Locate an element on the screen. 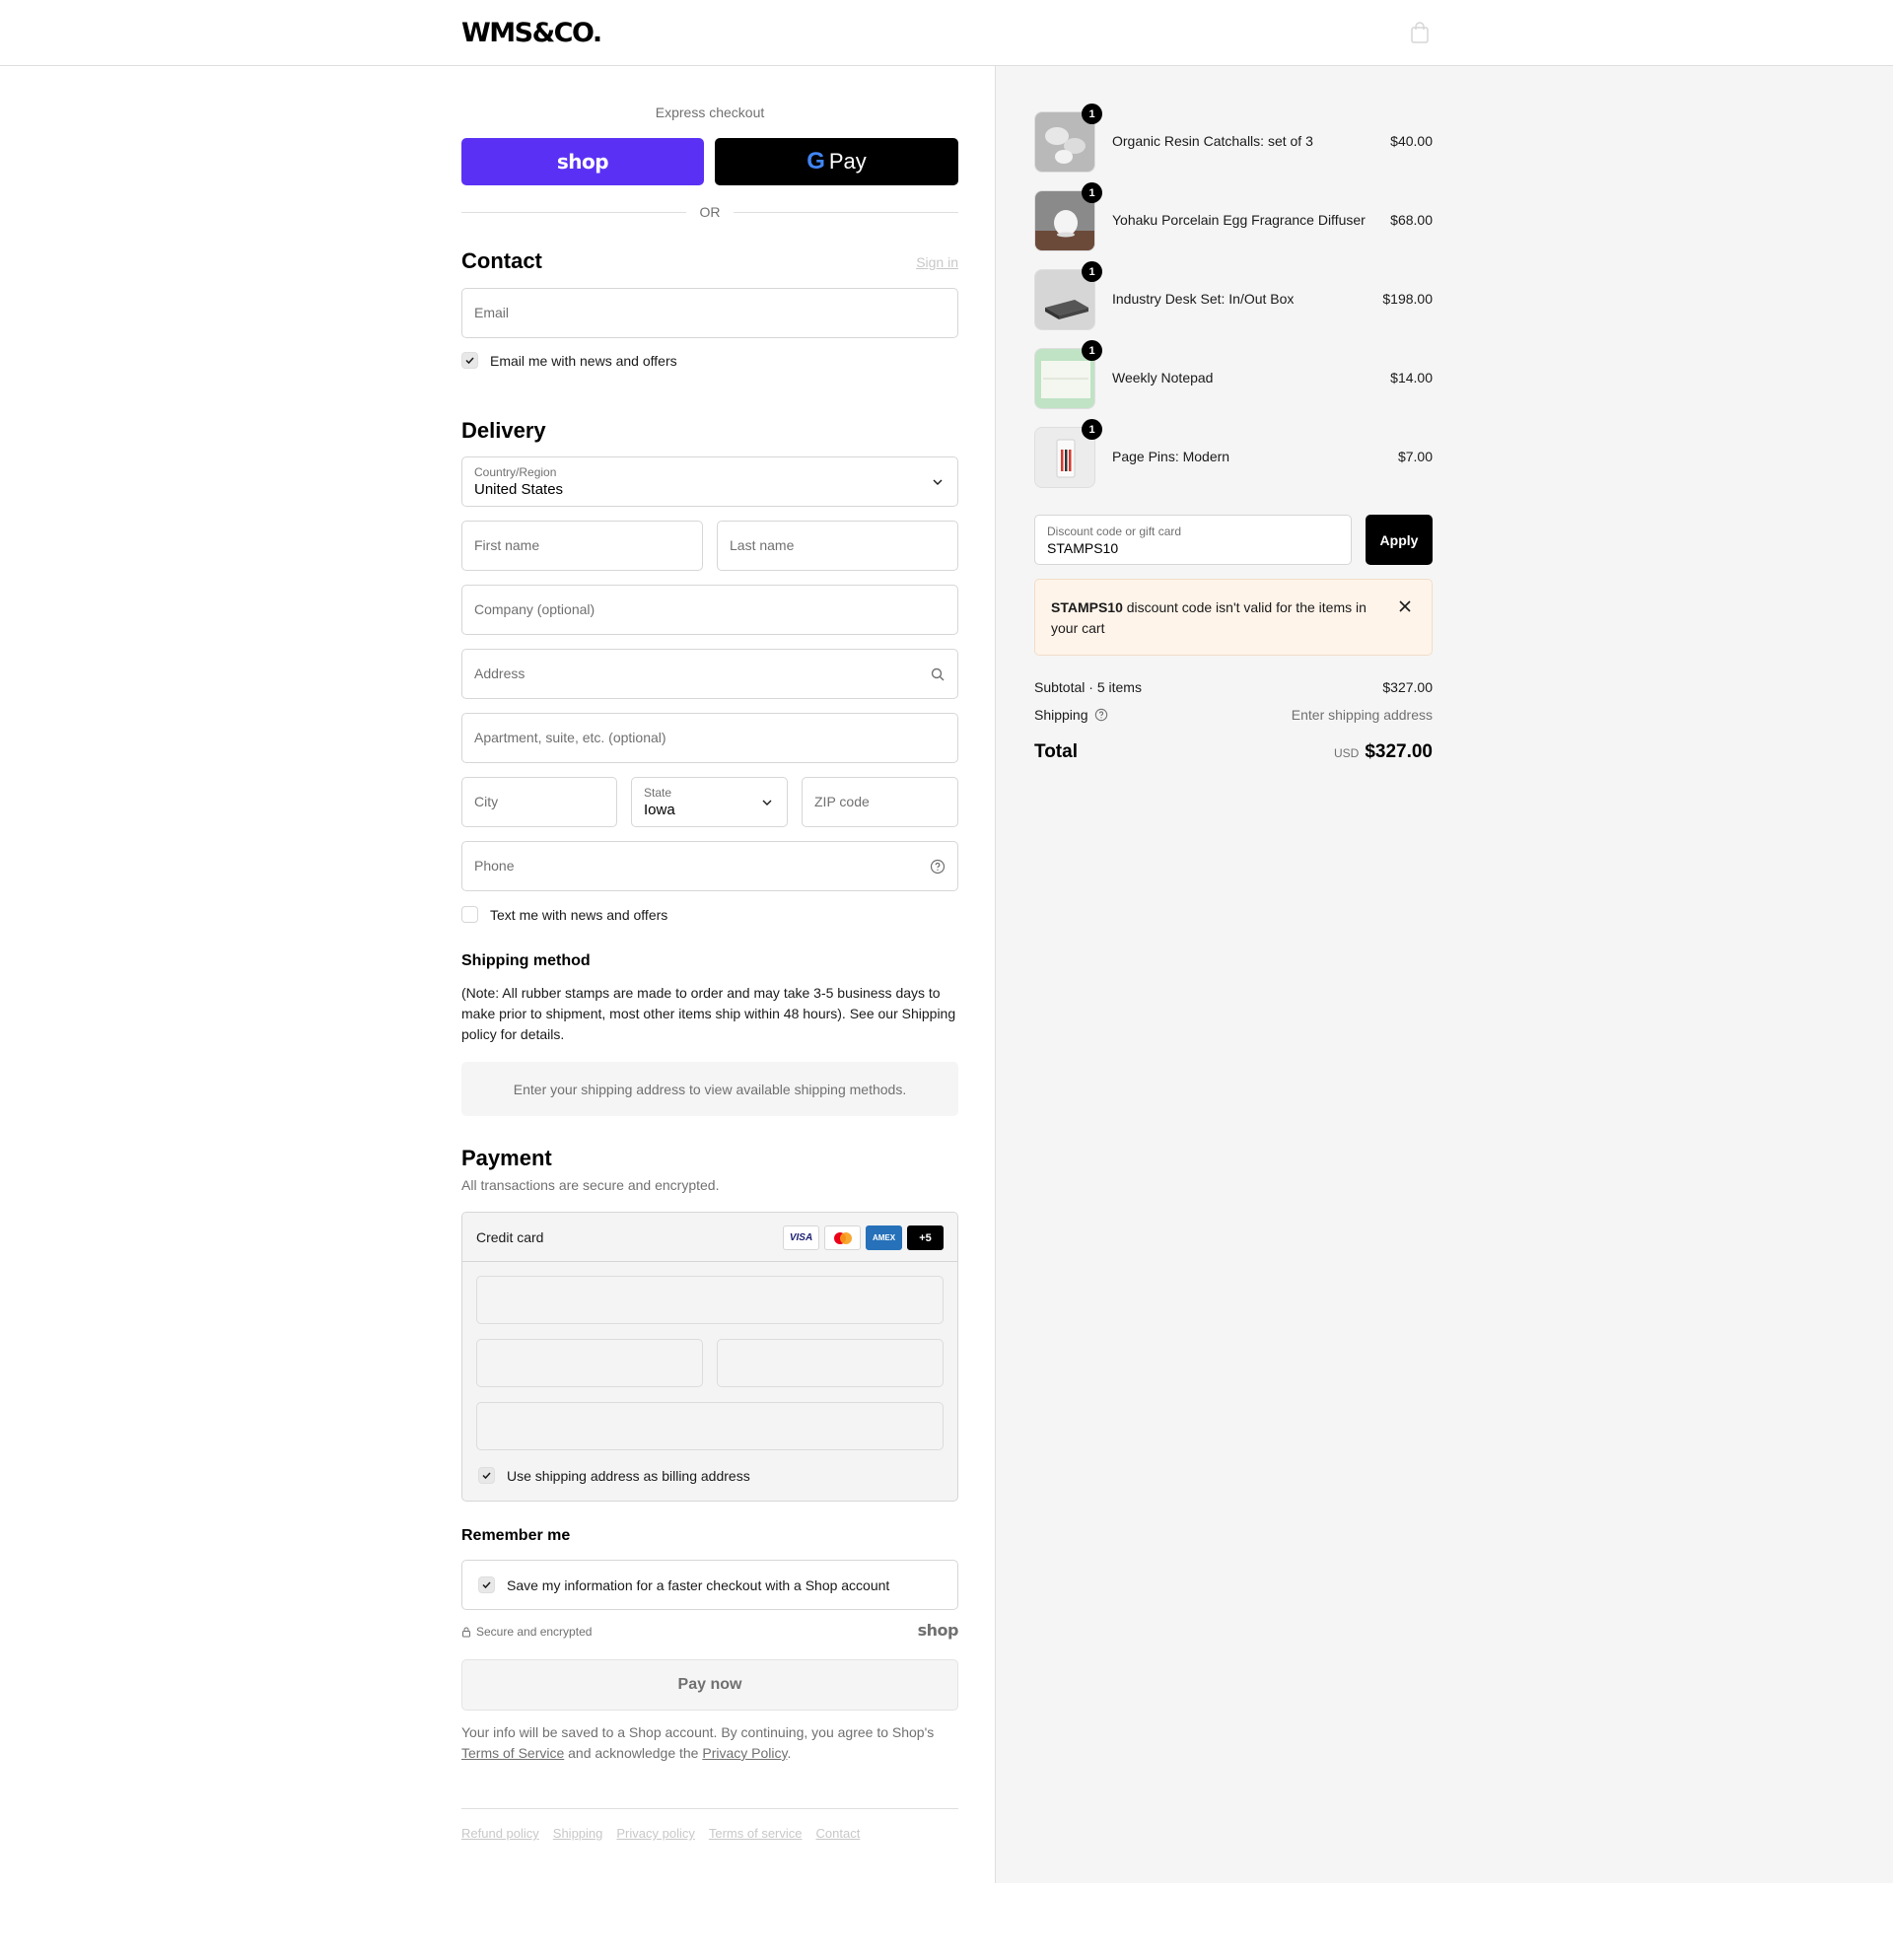  card-expiry-field is located at coordinates (590, 1363).